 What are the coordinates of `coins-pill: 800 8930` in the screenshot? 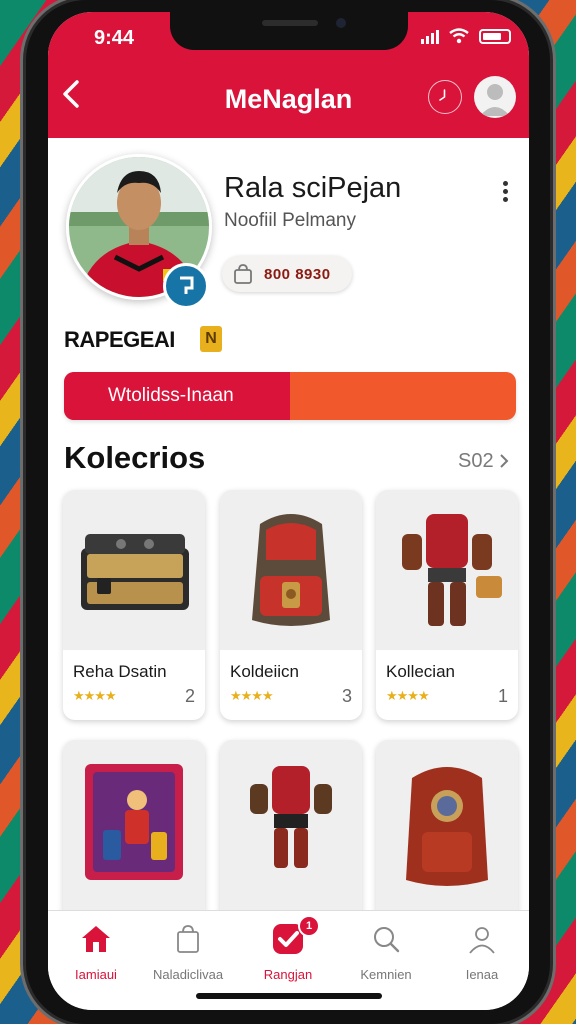 It's located at (287, 274).